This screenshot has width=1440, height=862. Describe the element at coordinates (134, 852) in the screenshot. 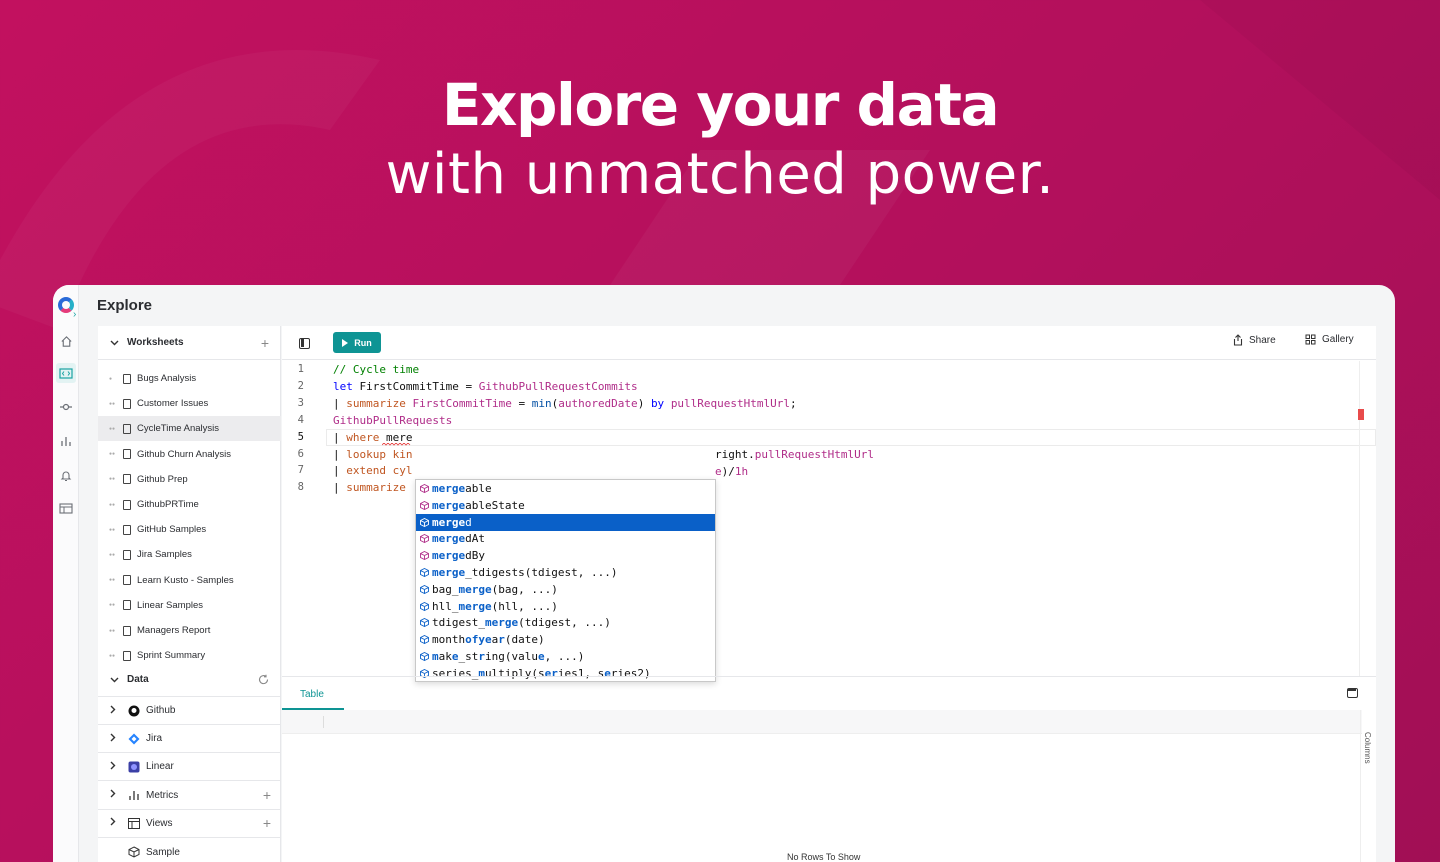

I see `sample-icon` at that location.